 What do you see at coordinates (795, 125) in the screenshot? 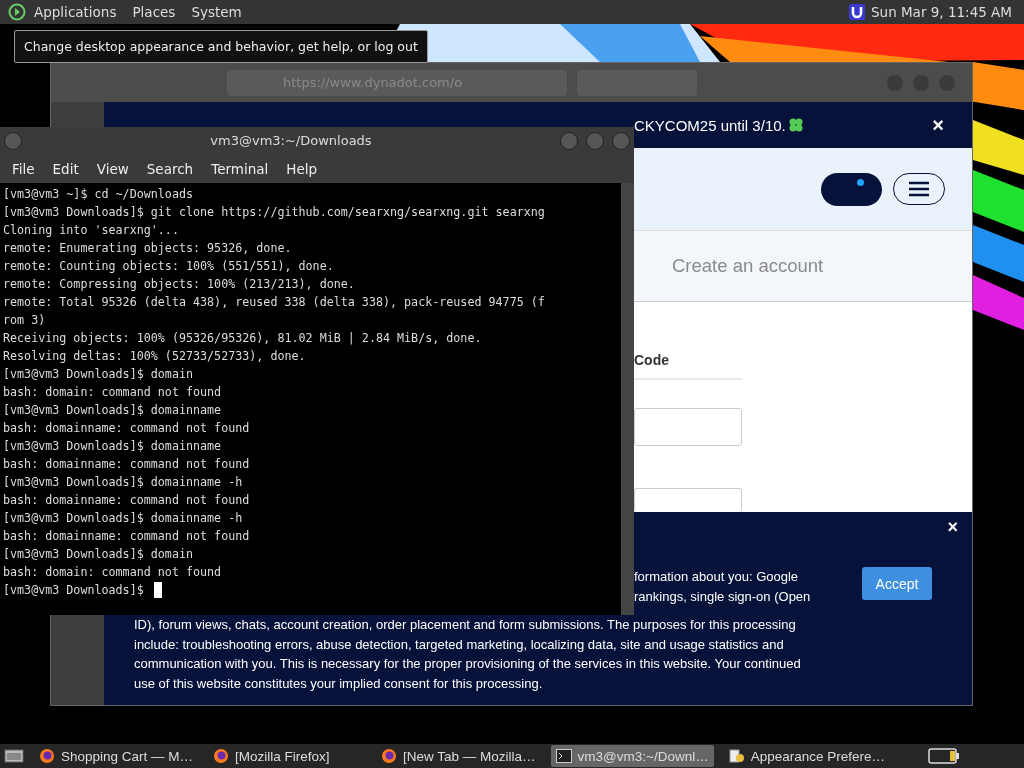
I see `clover-icon` at bounding box center [795, 125].